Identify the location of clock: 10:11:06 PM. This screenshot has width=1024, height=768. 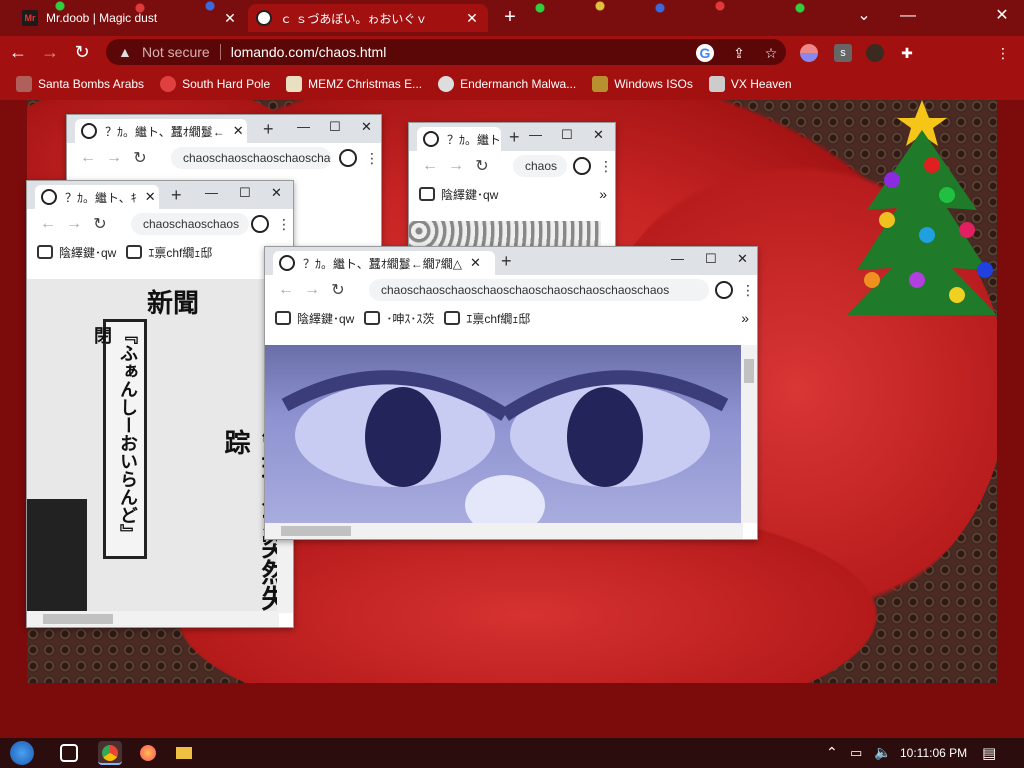
(933, 753).